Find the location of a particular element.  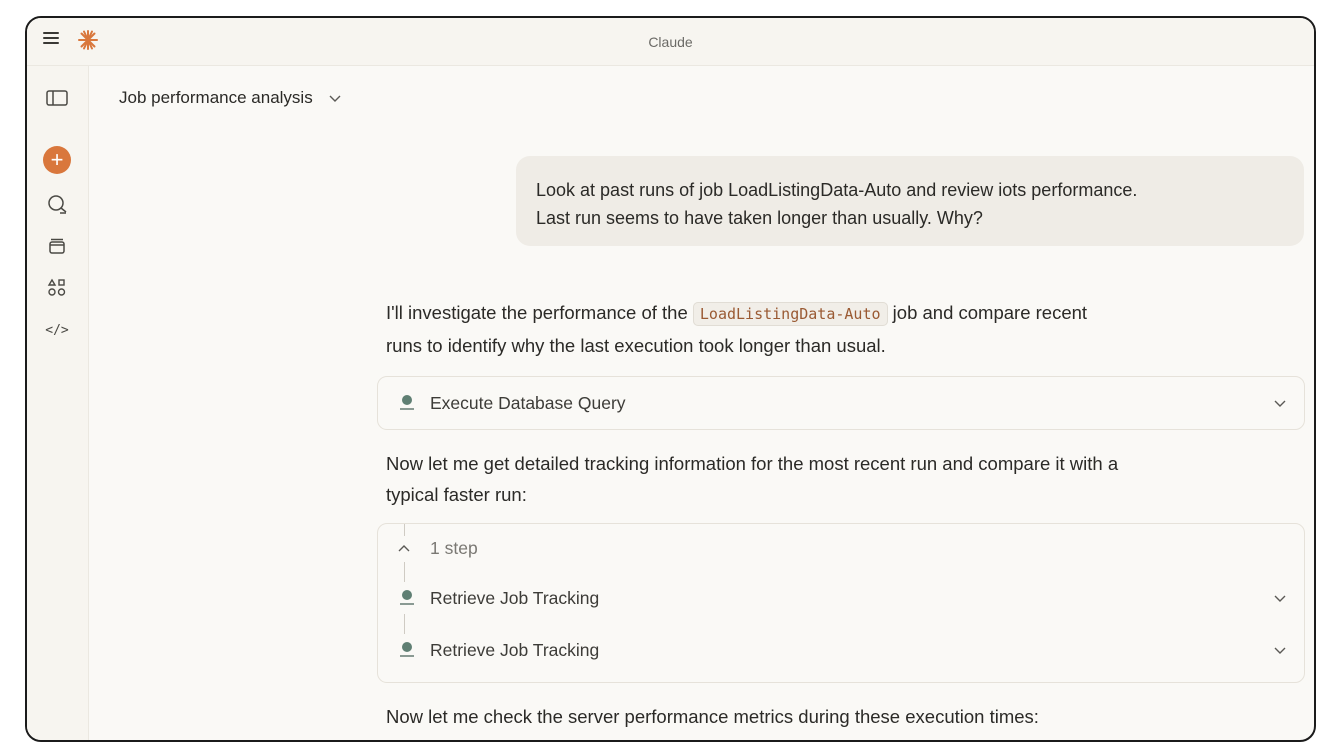

title-bar: Claude is located at coordinates (670, 42).